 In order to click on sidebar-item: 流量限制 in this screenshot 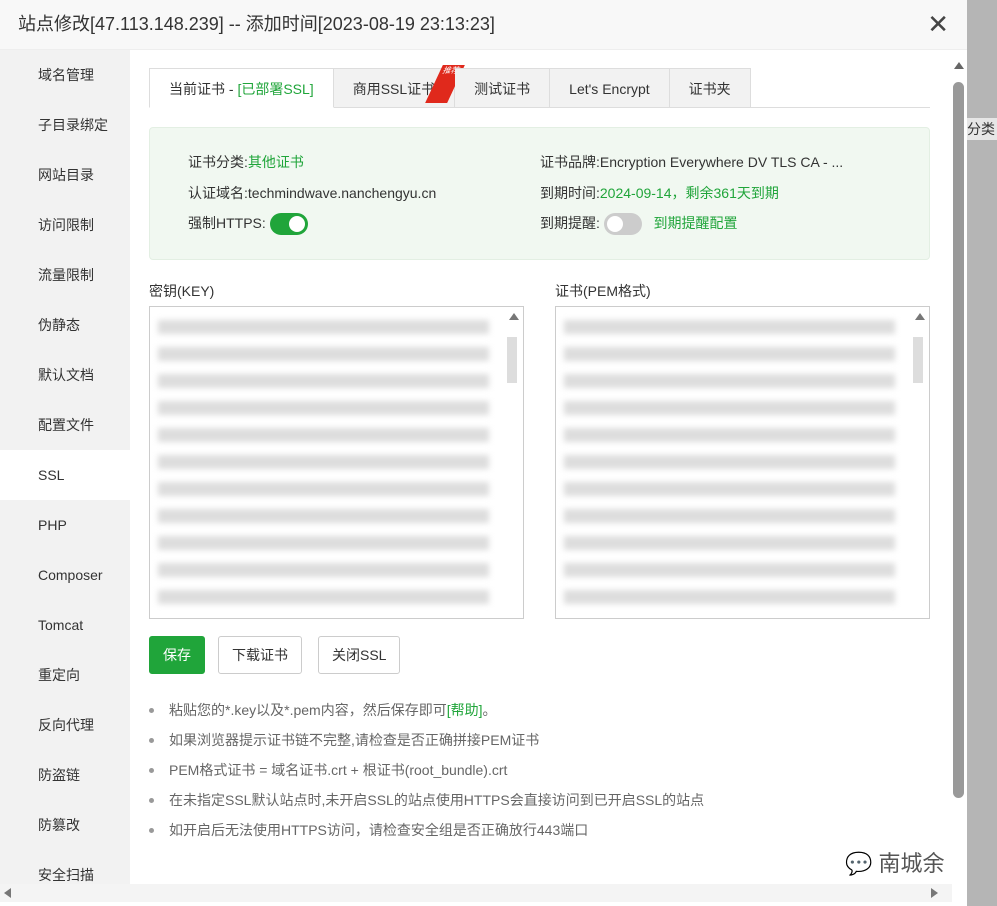, I will do `click(65, 275)`.